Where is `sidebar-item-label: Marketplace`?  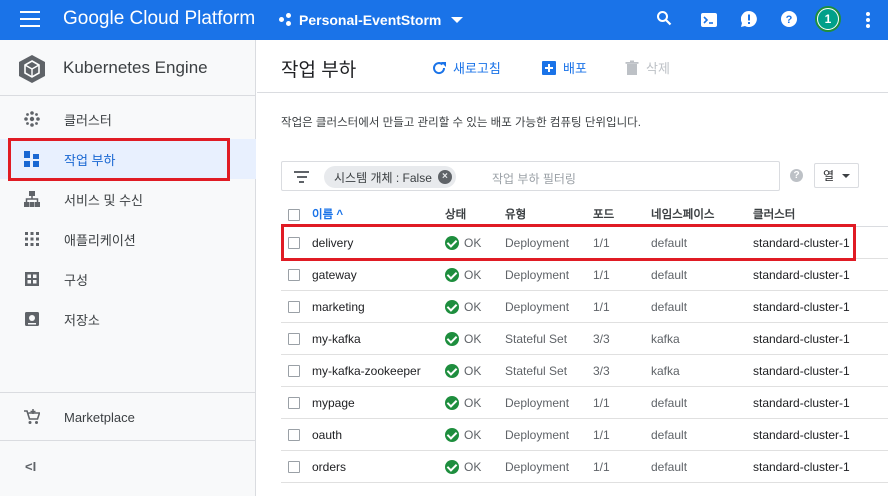
sidebar-item-label: Marketplace is located at coordinates (99, 417).